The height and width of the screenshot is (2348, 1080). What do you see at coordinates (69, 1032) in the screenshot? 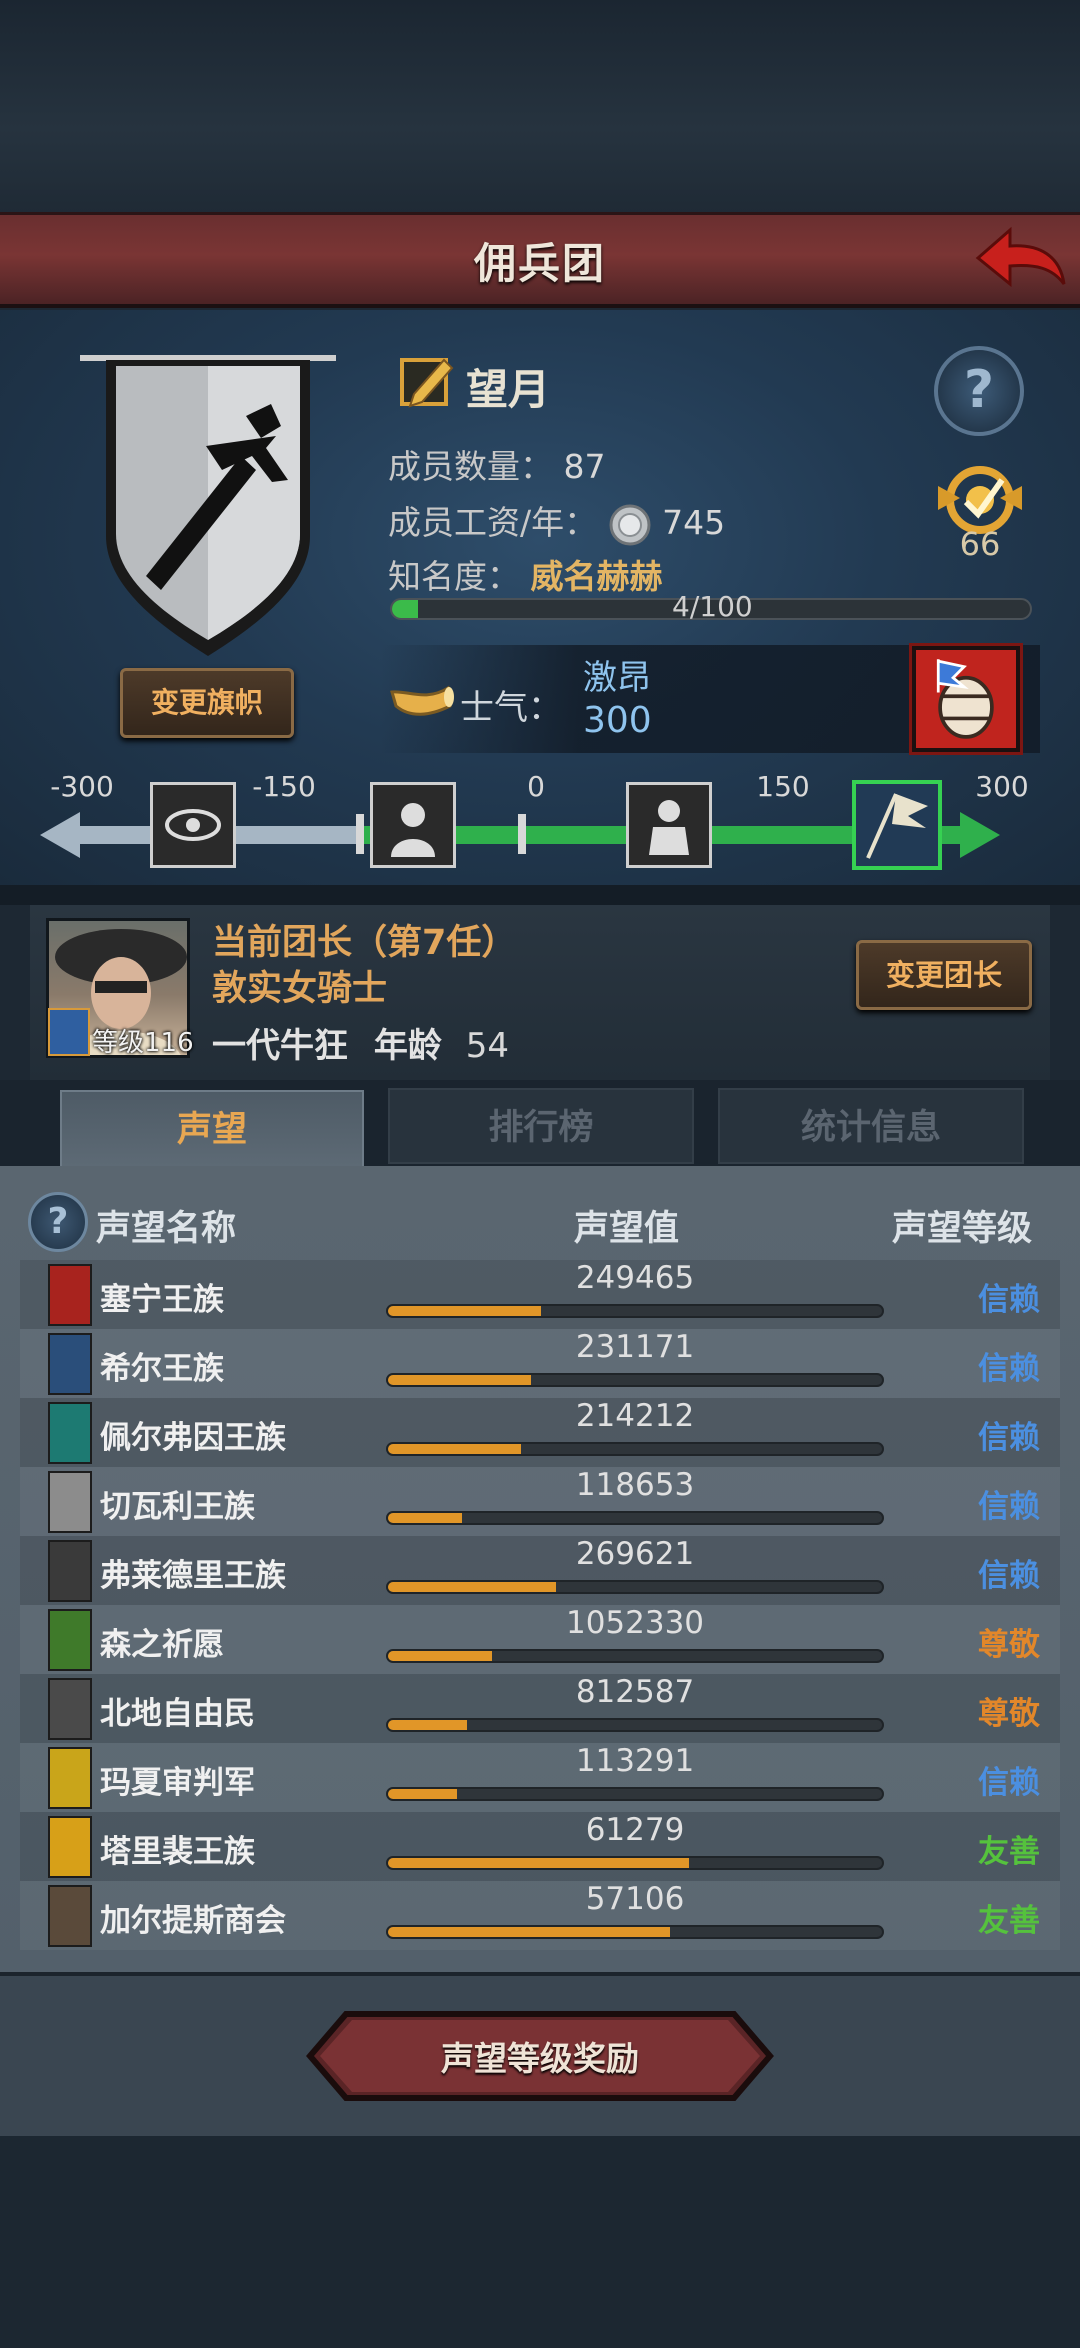
I see `sword-class-icon` at bounding box center [69, 1032].